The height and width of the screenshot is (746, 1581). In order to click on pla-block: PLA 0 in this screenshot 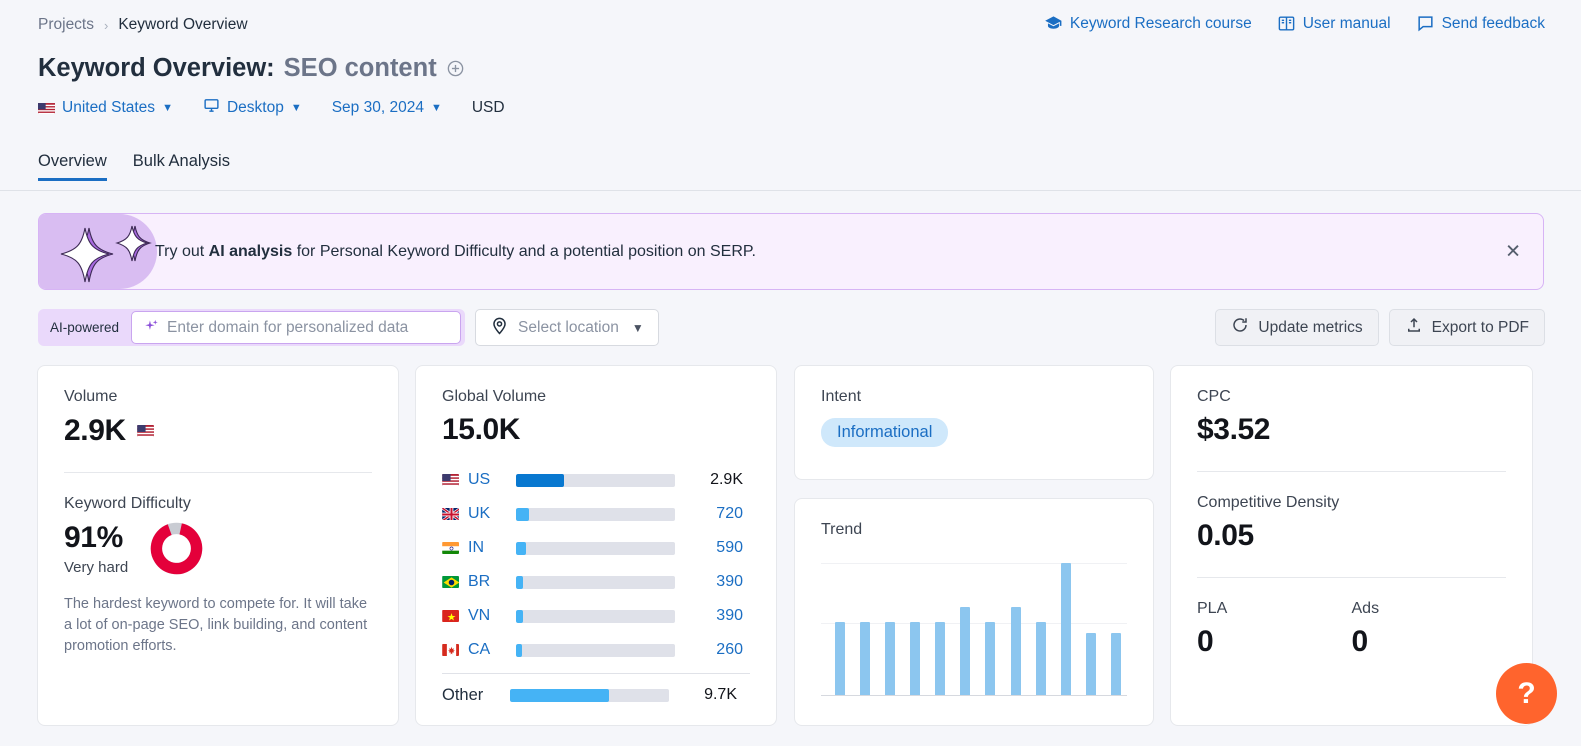, I will do `click(1274, 629)`.